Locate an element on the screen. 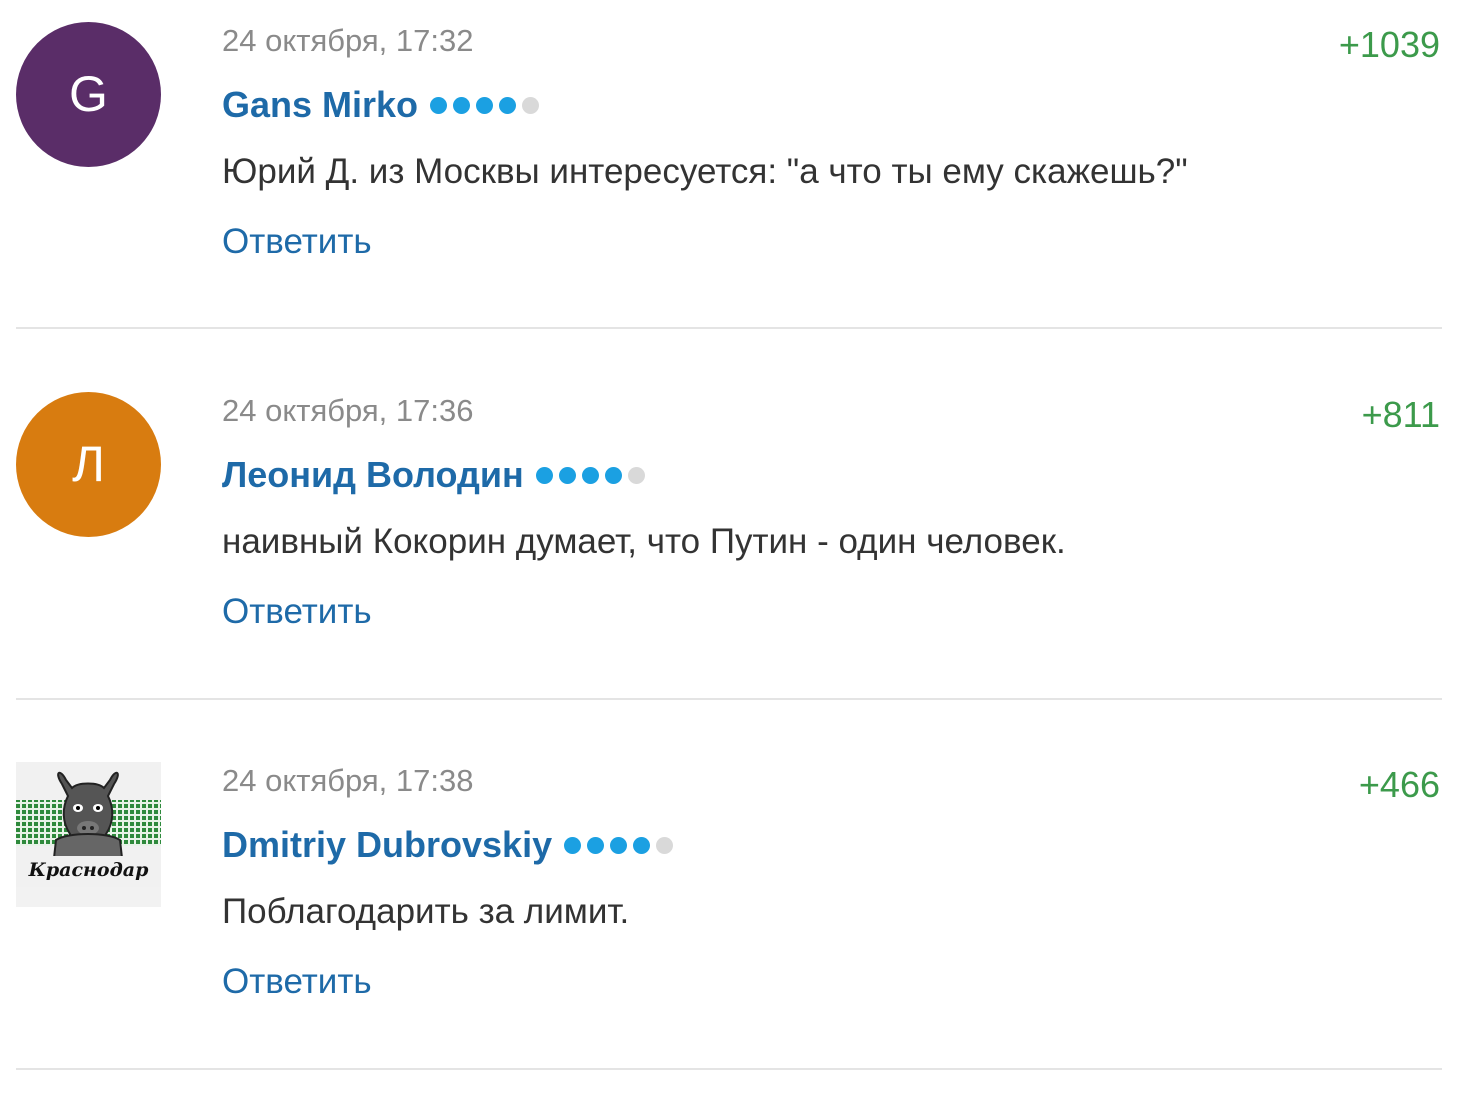  comment-rating: +811 is located at coordinates (1400, 414).